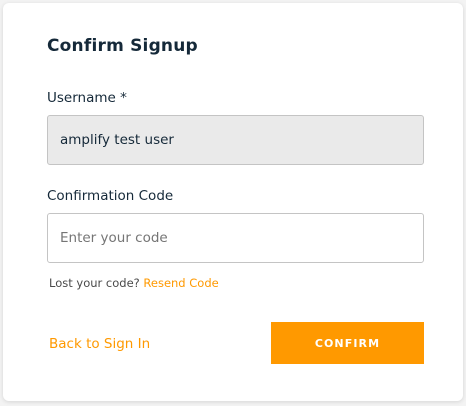 This screenshot has height=406, width=466. I want to click on confirmation-code-label: Confirmation Code, so click(110, 196).